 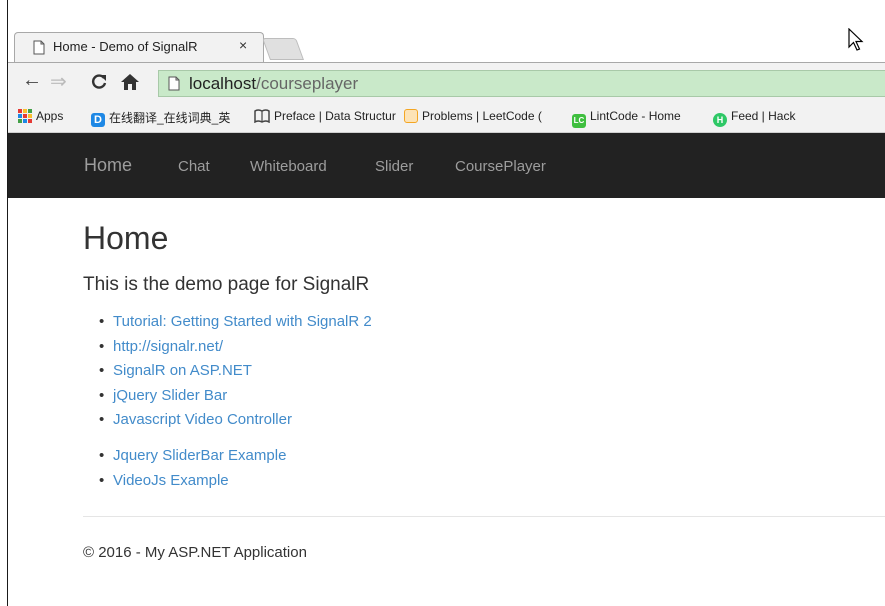 What do you see at coordinates (130, 82) in the screenshot?
I see `home-icon` at bounding box center [130, 82].